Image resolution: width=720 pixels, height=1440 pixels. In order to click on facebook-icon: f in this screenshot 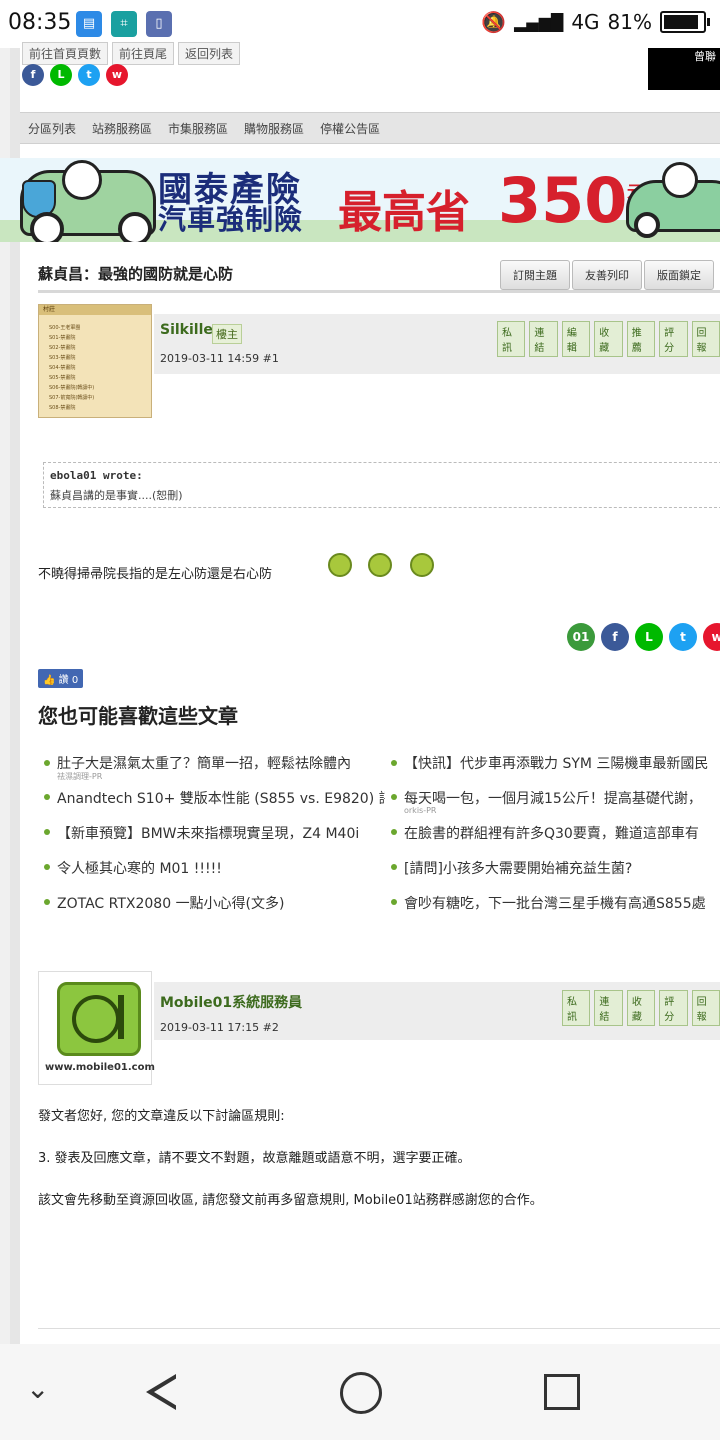, I will do `click(33, 75)`.